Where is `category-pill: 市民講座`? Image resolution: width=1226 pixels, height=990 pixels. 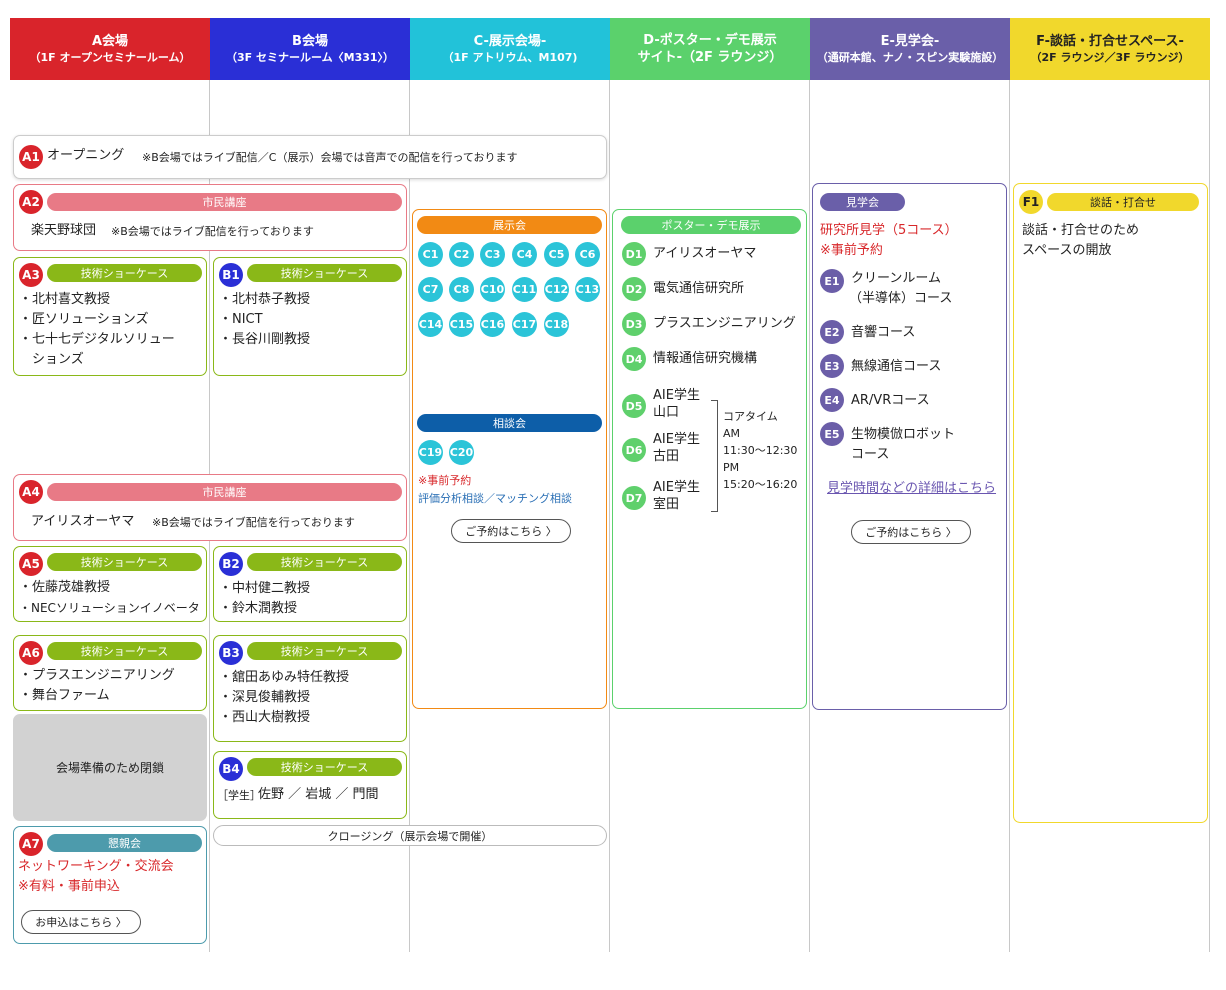
category-pill: 市民講座 is located at coordinates (224, 492).